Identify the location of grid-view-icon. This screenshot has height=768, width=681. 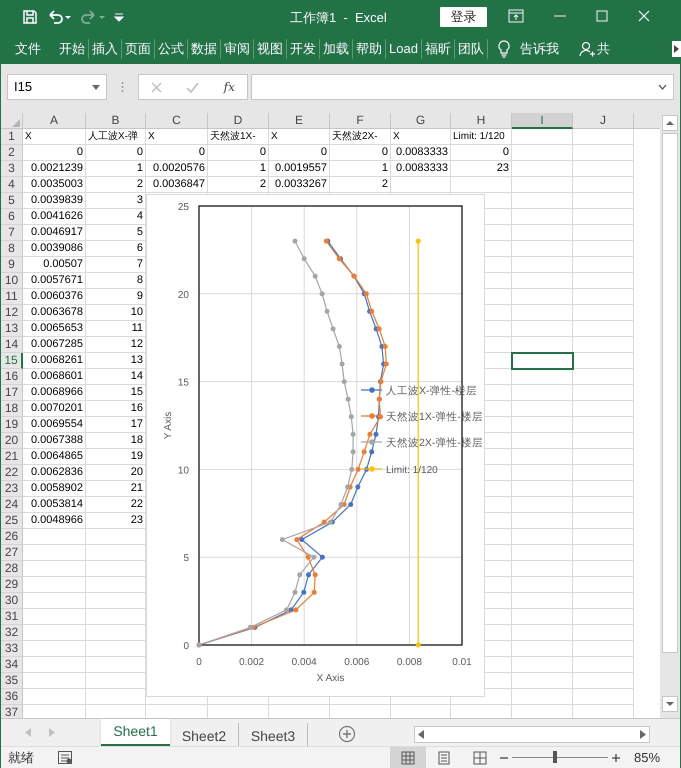
(408, 757).